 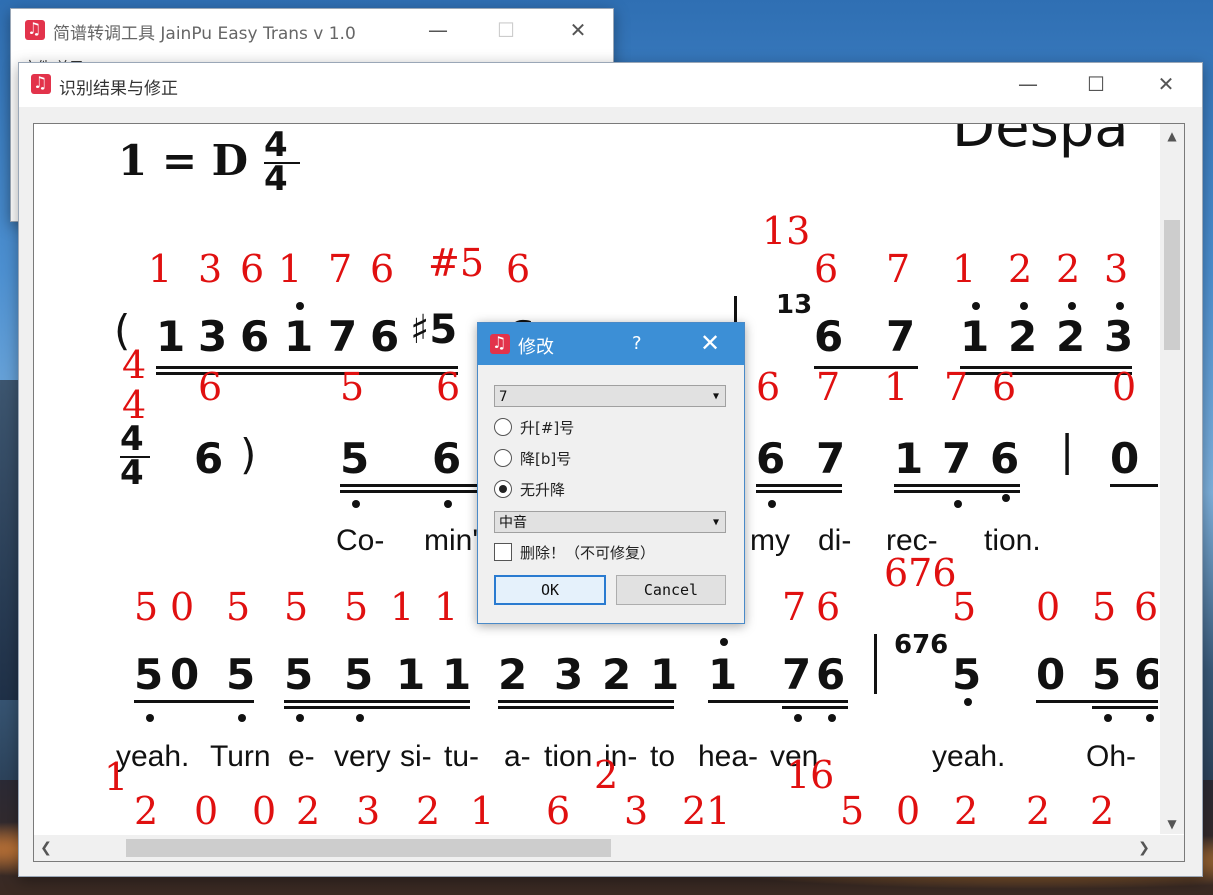 What do you see at coordinates (610, 522) in the screenshot?
I see `octave-select: 中音 ▼` at bounding box center [610, 522].